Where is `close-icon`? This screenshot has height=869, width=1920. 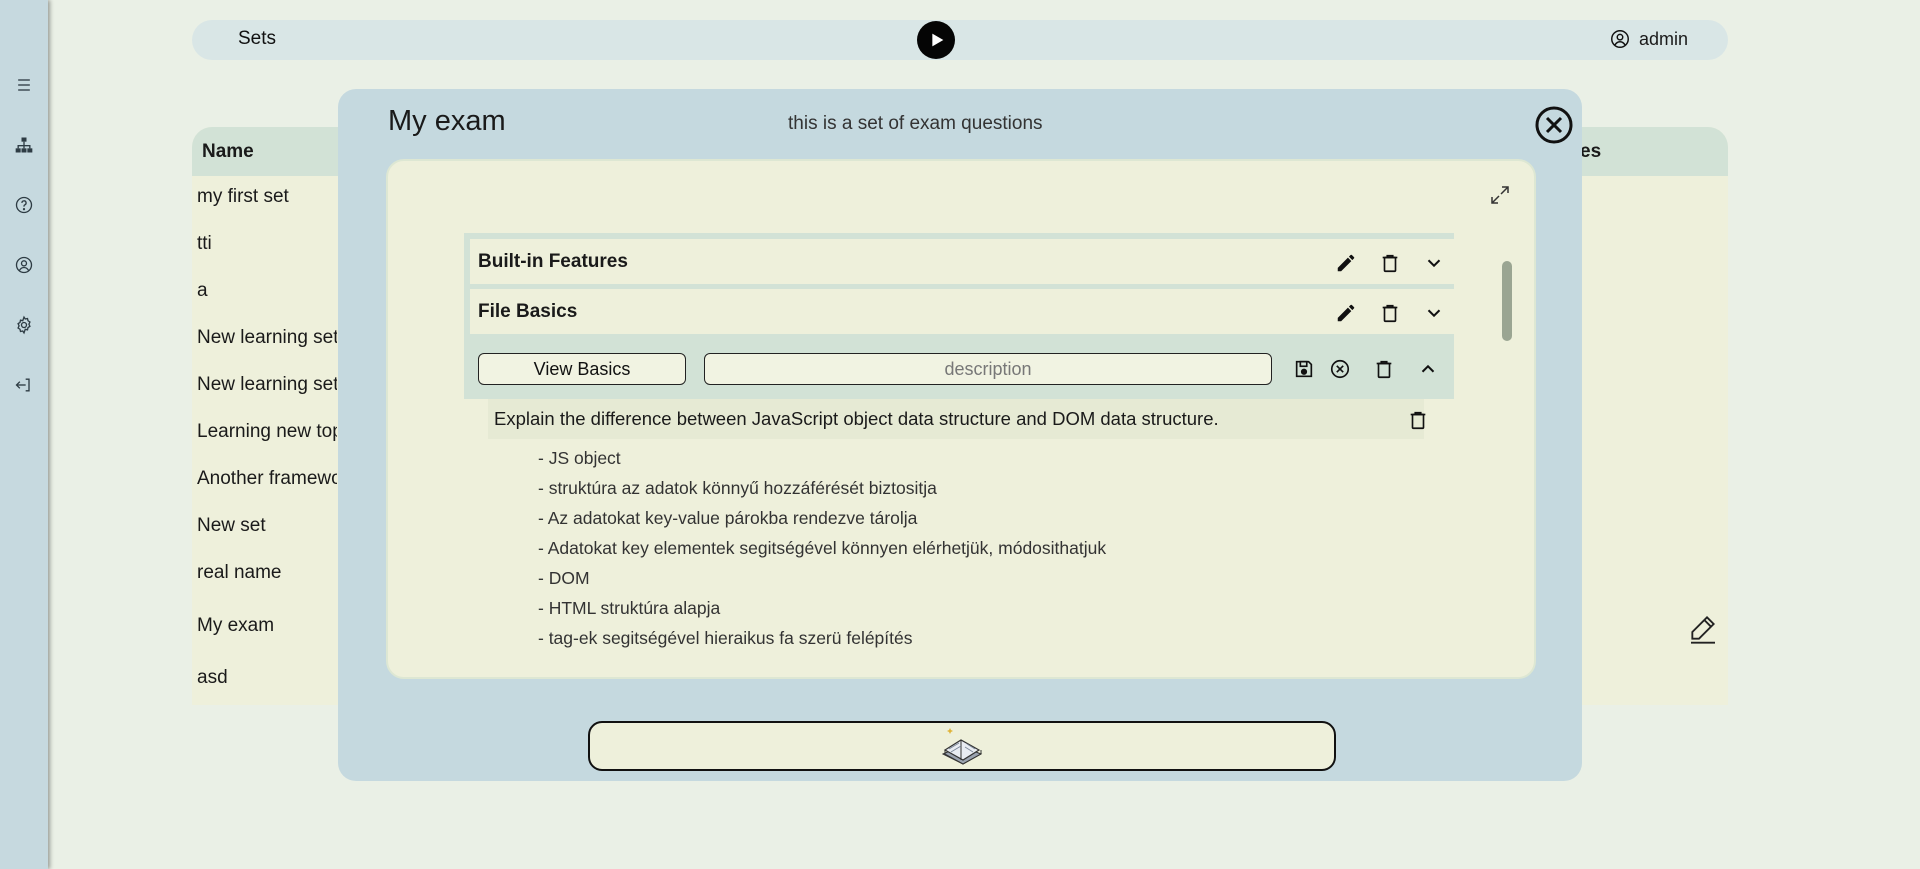 close-icon is located at coordinates (1554, 125).